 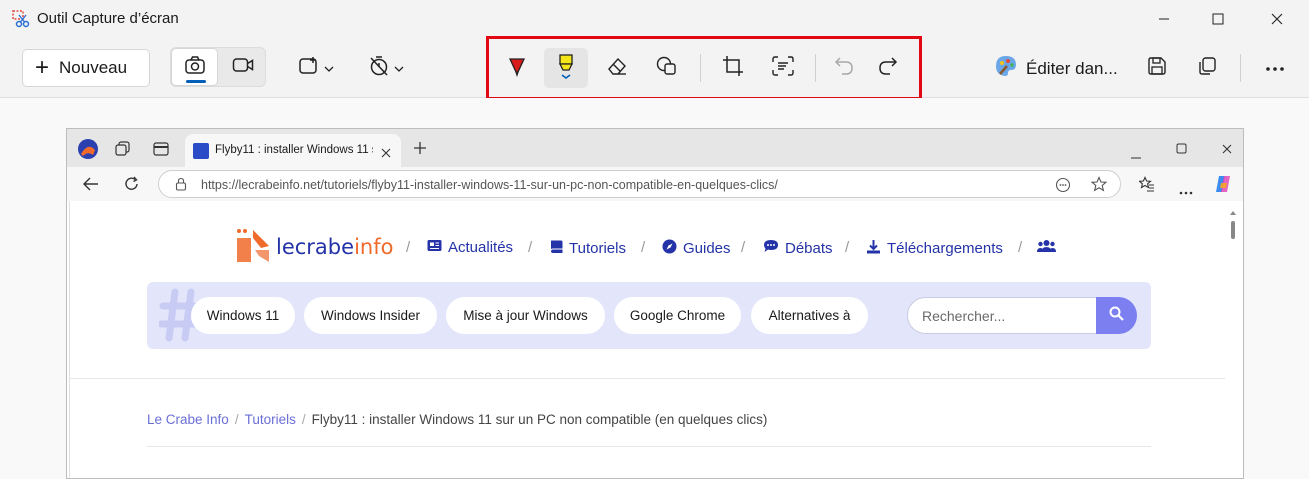 I want to click on tab-close-icon, so click(x=386, y=154).